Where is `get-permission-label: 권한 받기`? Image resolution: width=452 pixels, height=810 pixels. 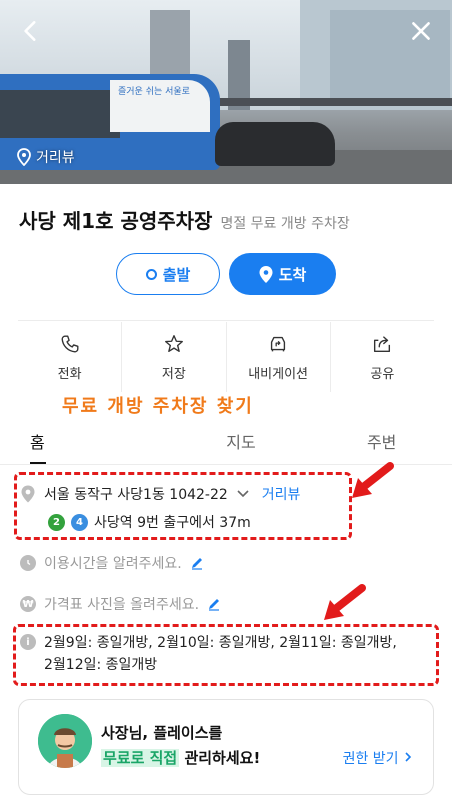 get-permission-label: 권한 받기 is located at coordinates (370, 759).